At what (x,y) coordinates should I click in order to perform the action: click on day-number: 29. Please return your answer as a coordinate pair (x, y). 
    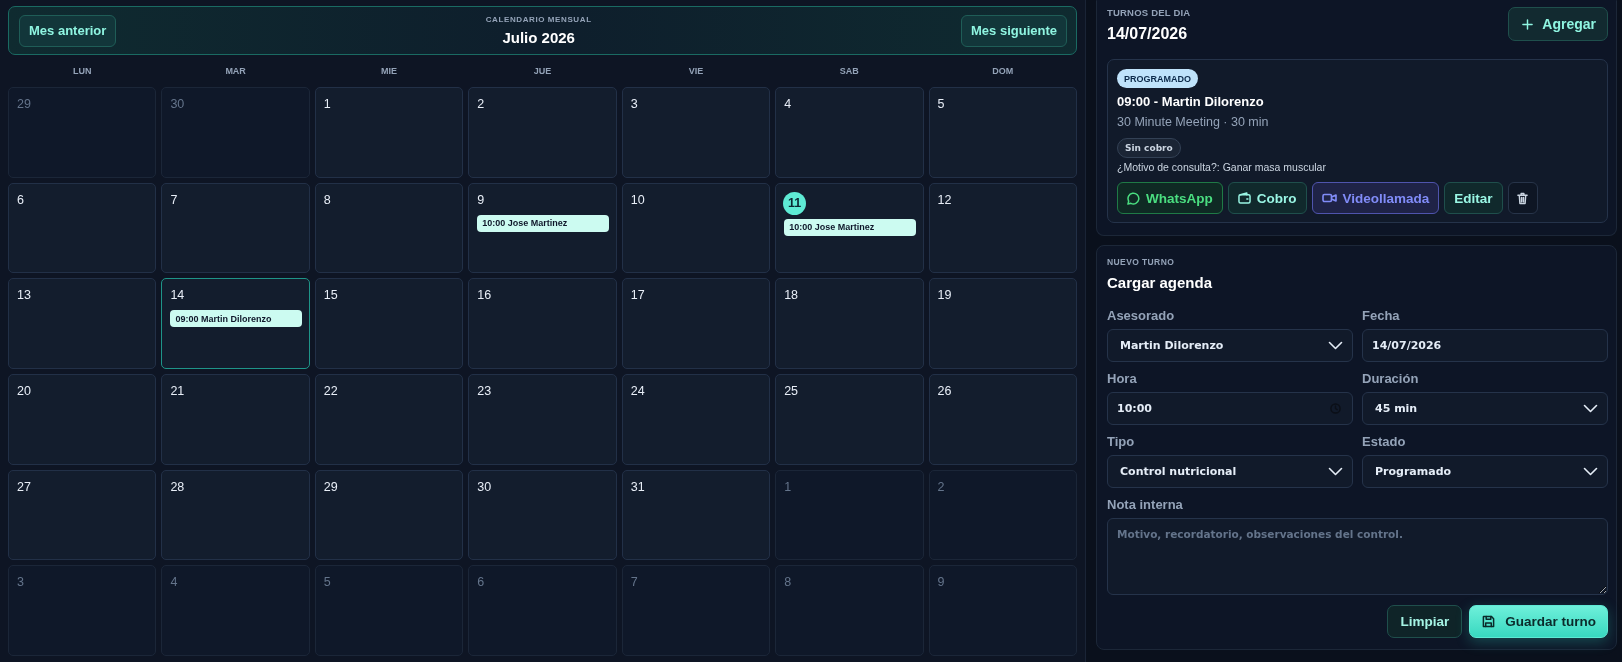
    Looking at the image, I should click on (24, 104).